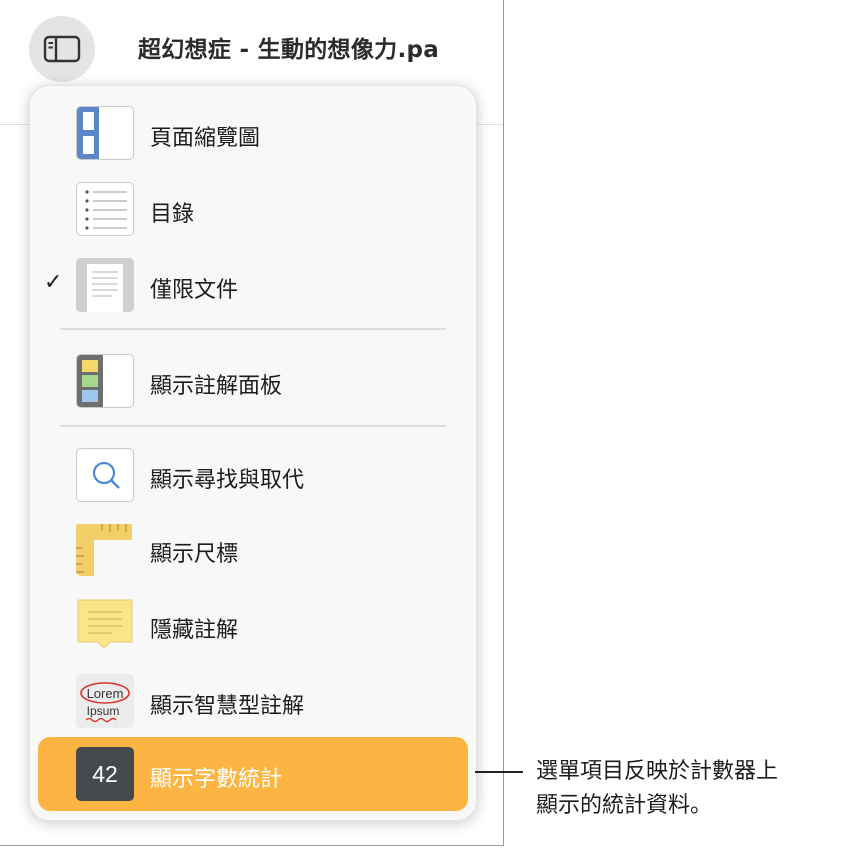 This screenshot has height=859, width=849. What do you see at coordinates (105, 693) in the screenshot?
I see `smart-annotation-word: Lorem` at bounding box center [105, 693].